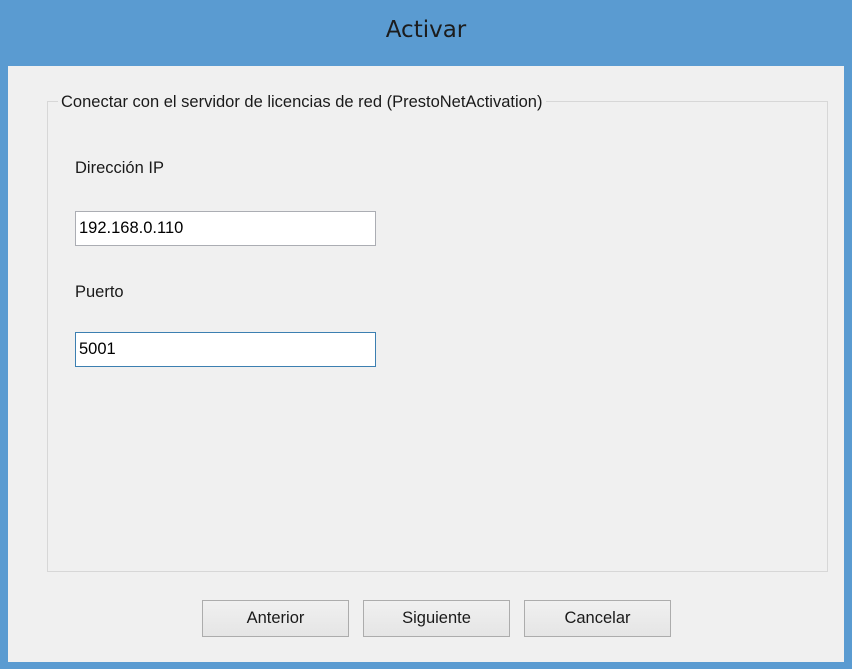 This screenshot has height=669, width=852. What do you see at coordinates (436, 618) in the screenshot?
I see `next-button: Siguiente` at bounding box center [436, 618].